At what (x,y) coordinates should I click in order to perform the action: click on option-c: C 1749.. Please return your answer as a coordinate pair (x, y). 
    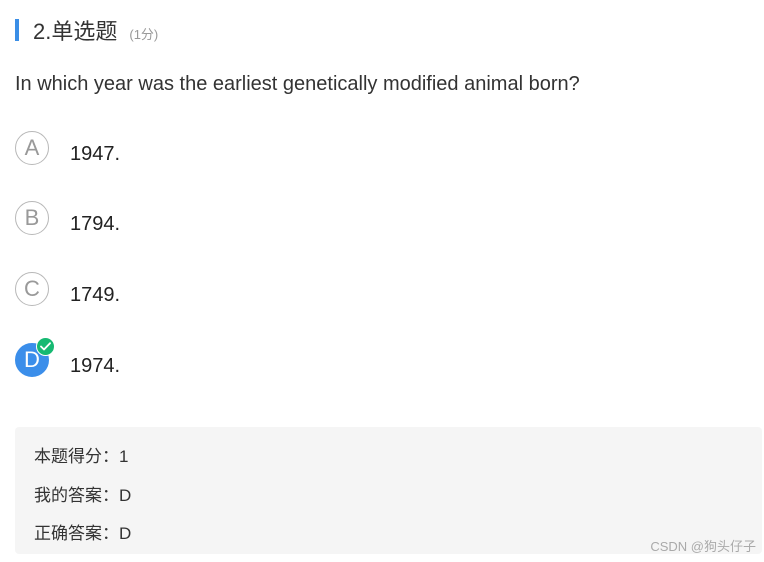
    Looking at the image, I should click on (67, 289).